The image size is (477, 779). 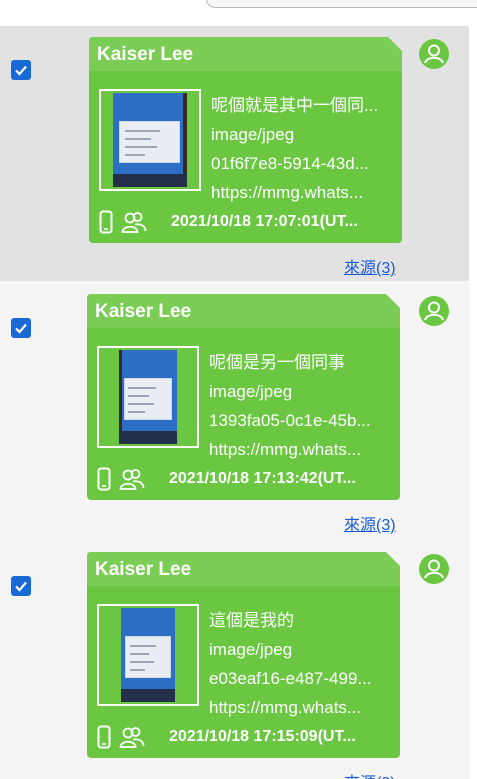 I want to click on top-bar, so click(x=238, y=13).